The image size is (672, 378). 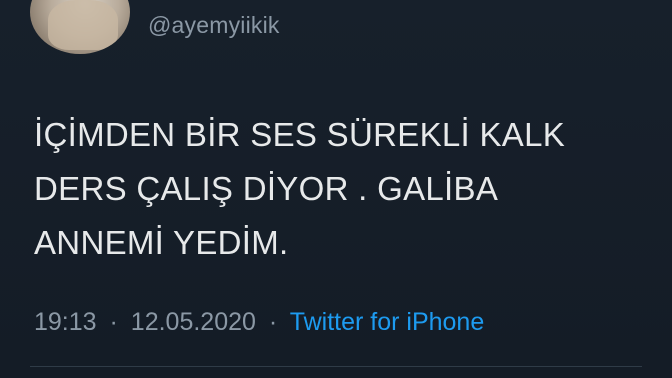 I want to click on avatar-photo, so click(x=83, y=25).